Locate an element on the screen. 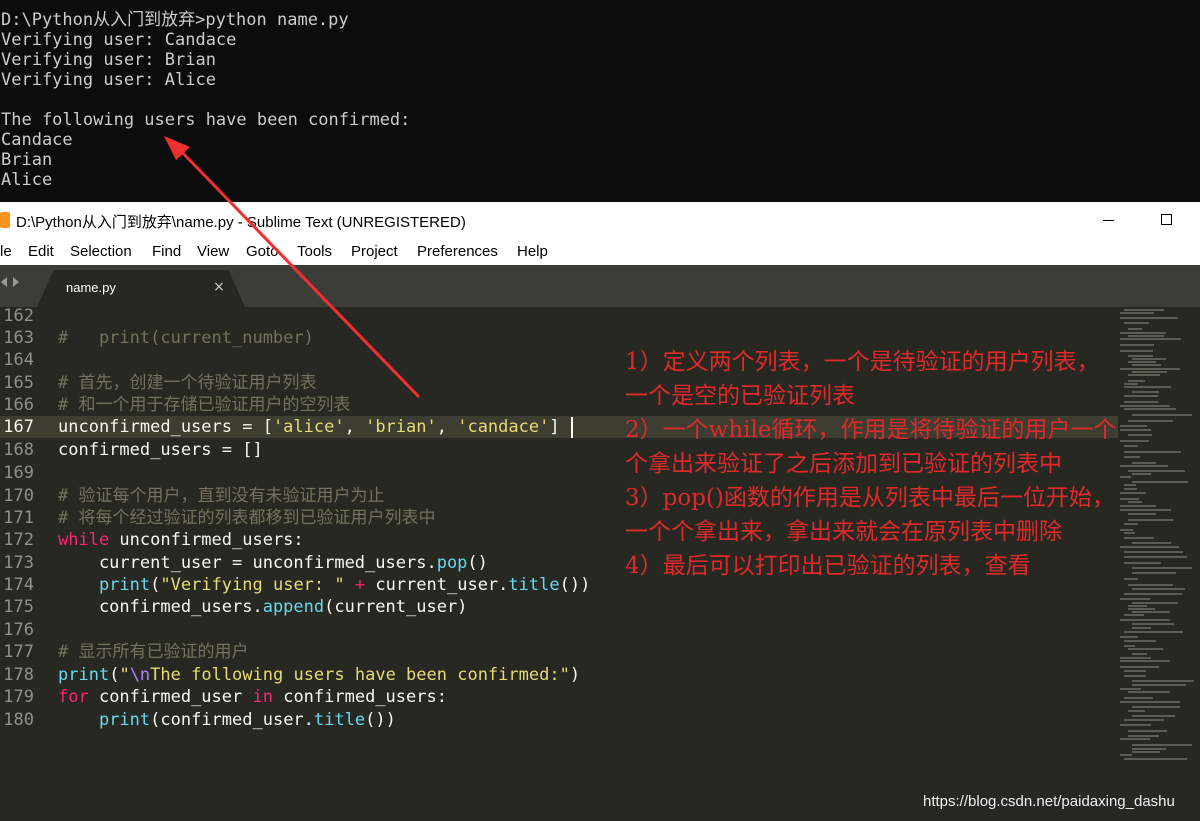 The height and width of the screenshot is (821, 1200). watermark: https://blog.csdn.net/paidaxing_dashu is located at coordinates (1049, 801).